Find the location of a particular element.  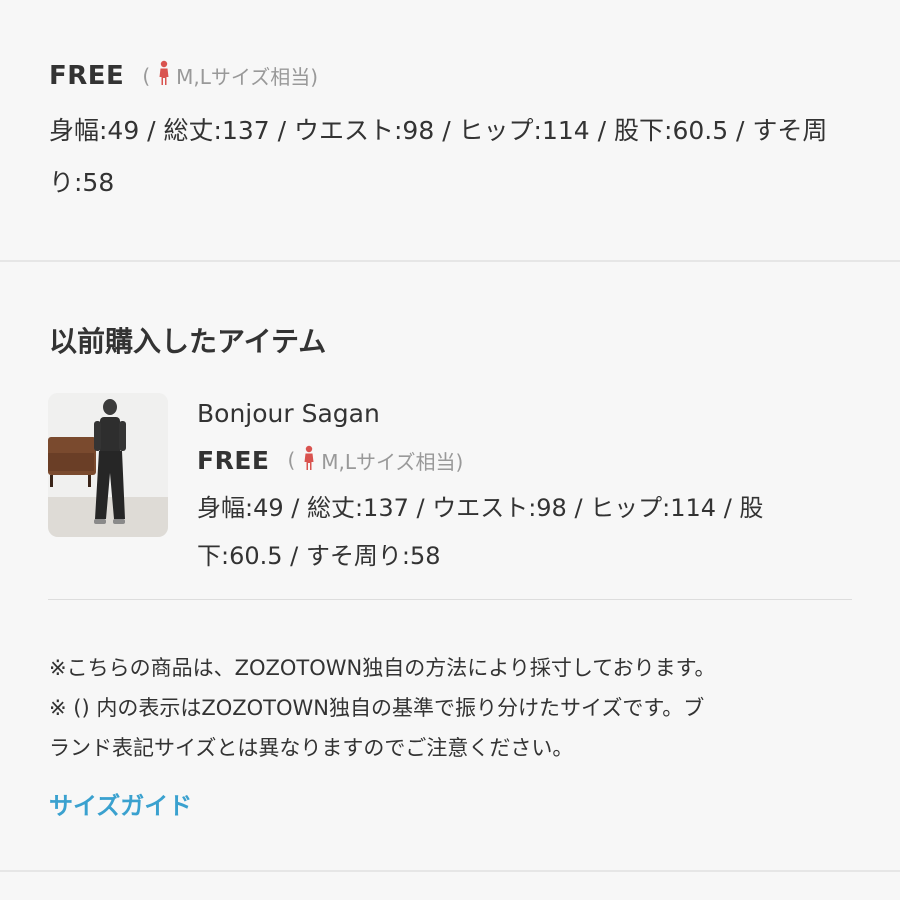

note-line: ランド表記サイズとは異なりますのでご注意ください。 is located at coordinates (311, 748).